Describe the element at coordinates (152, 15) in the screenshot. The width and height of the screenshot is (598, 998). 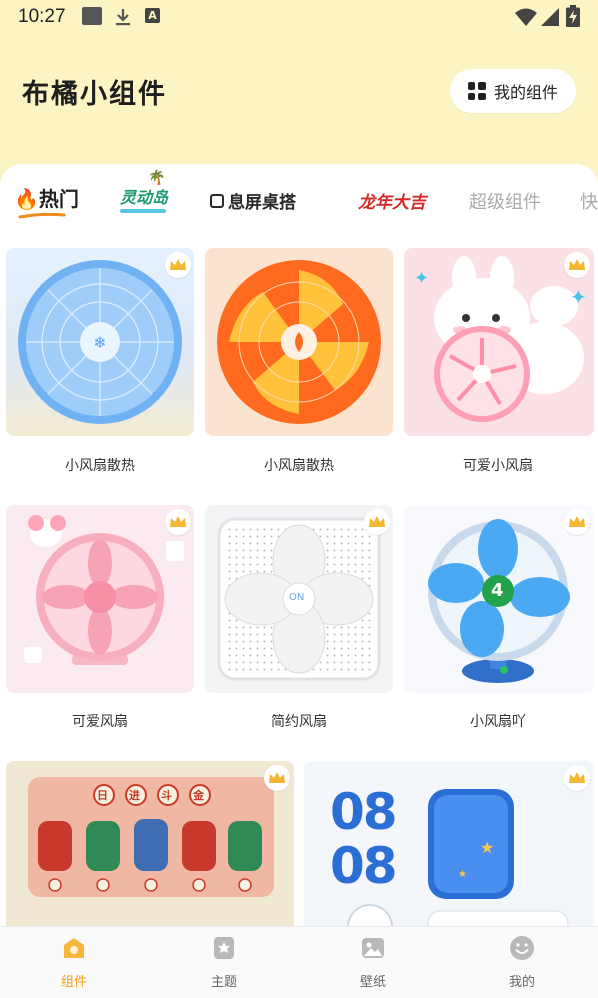
I see `a-badge-icon: A` at that location.